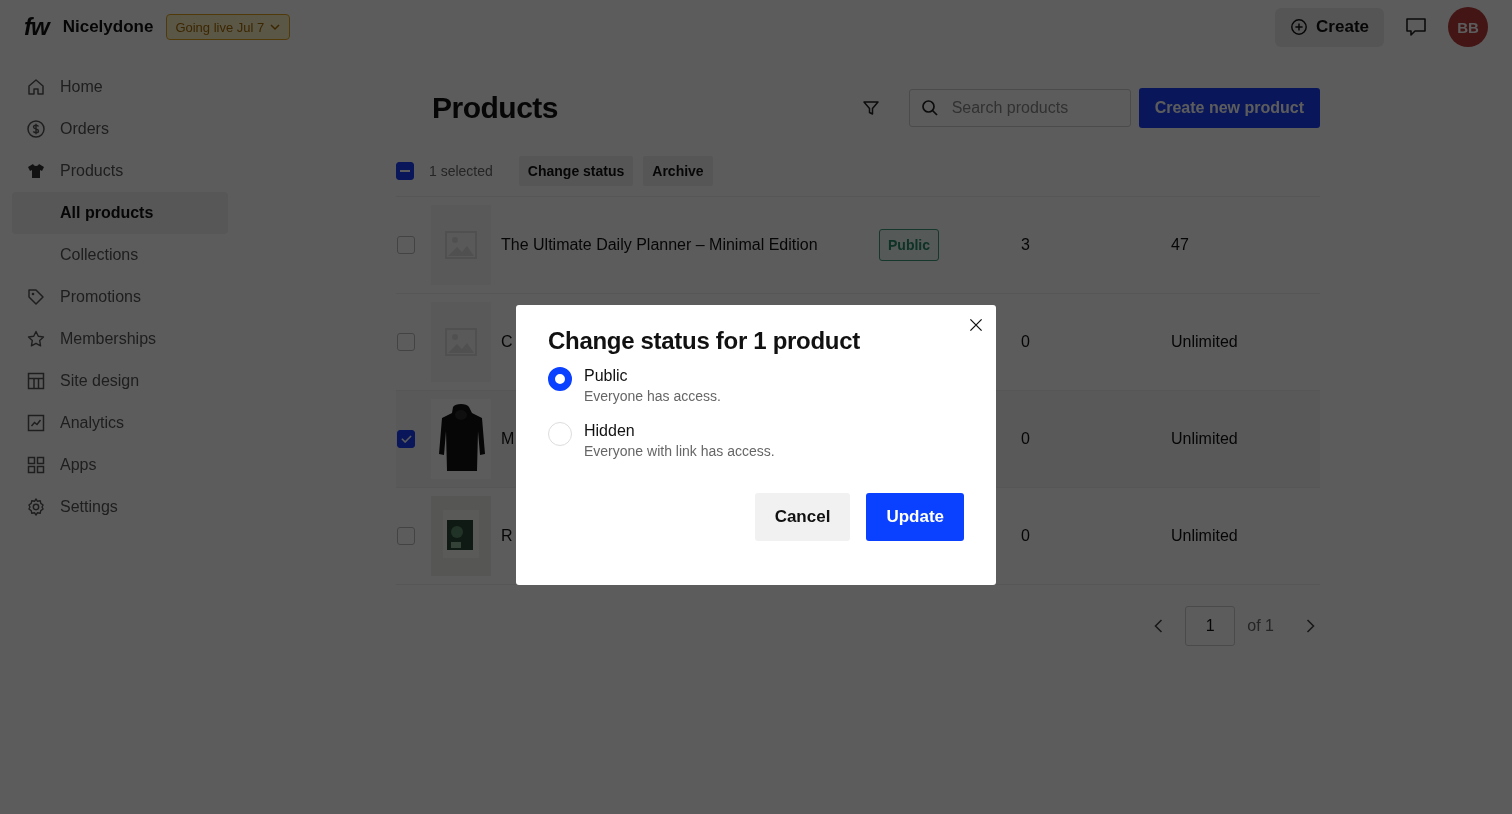  What do you see at coordinates (652, 396) in the screenshot?
I see `option-description: Everyone has access.` at bounding box center [652, 396].